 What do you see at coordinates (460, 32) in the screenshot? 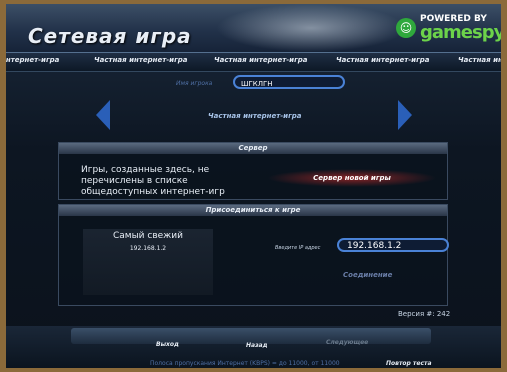
I see `gamespy-name: gamespy` at bounding box center [460, 32].